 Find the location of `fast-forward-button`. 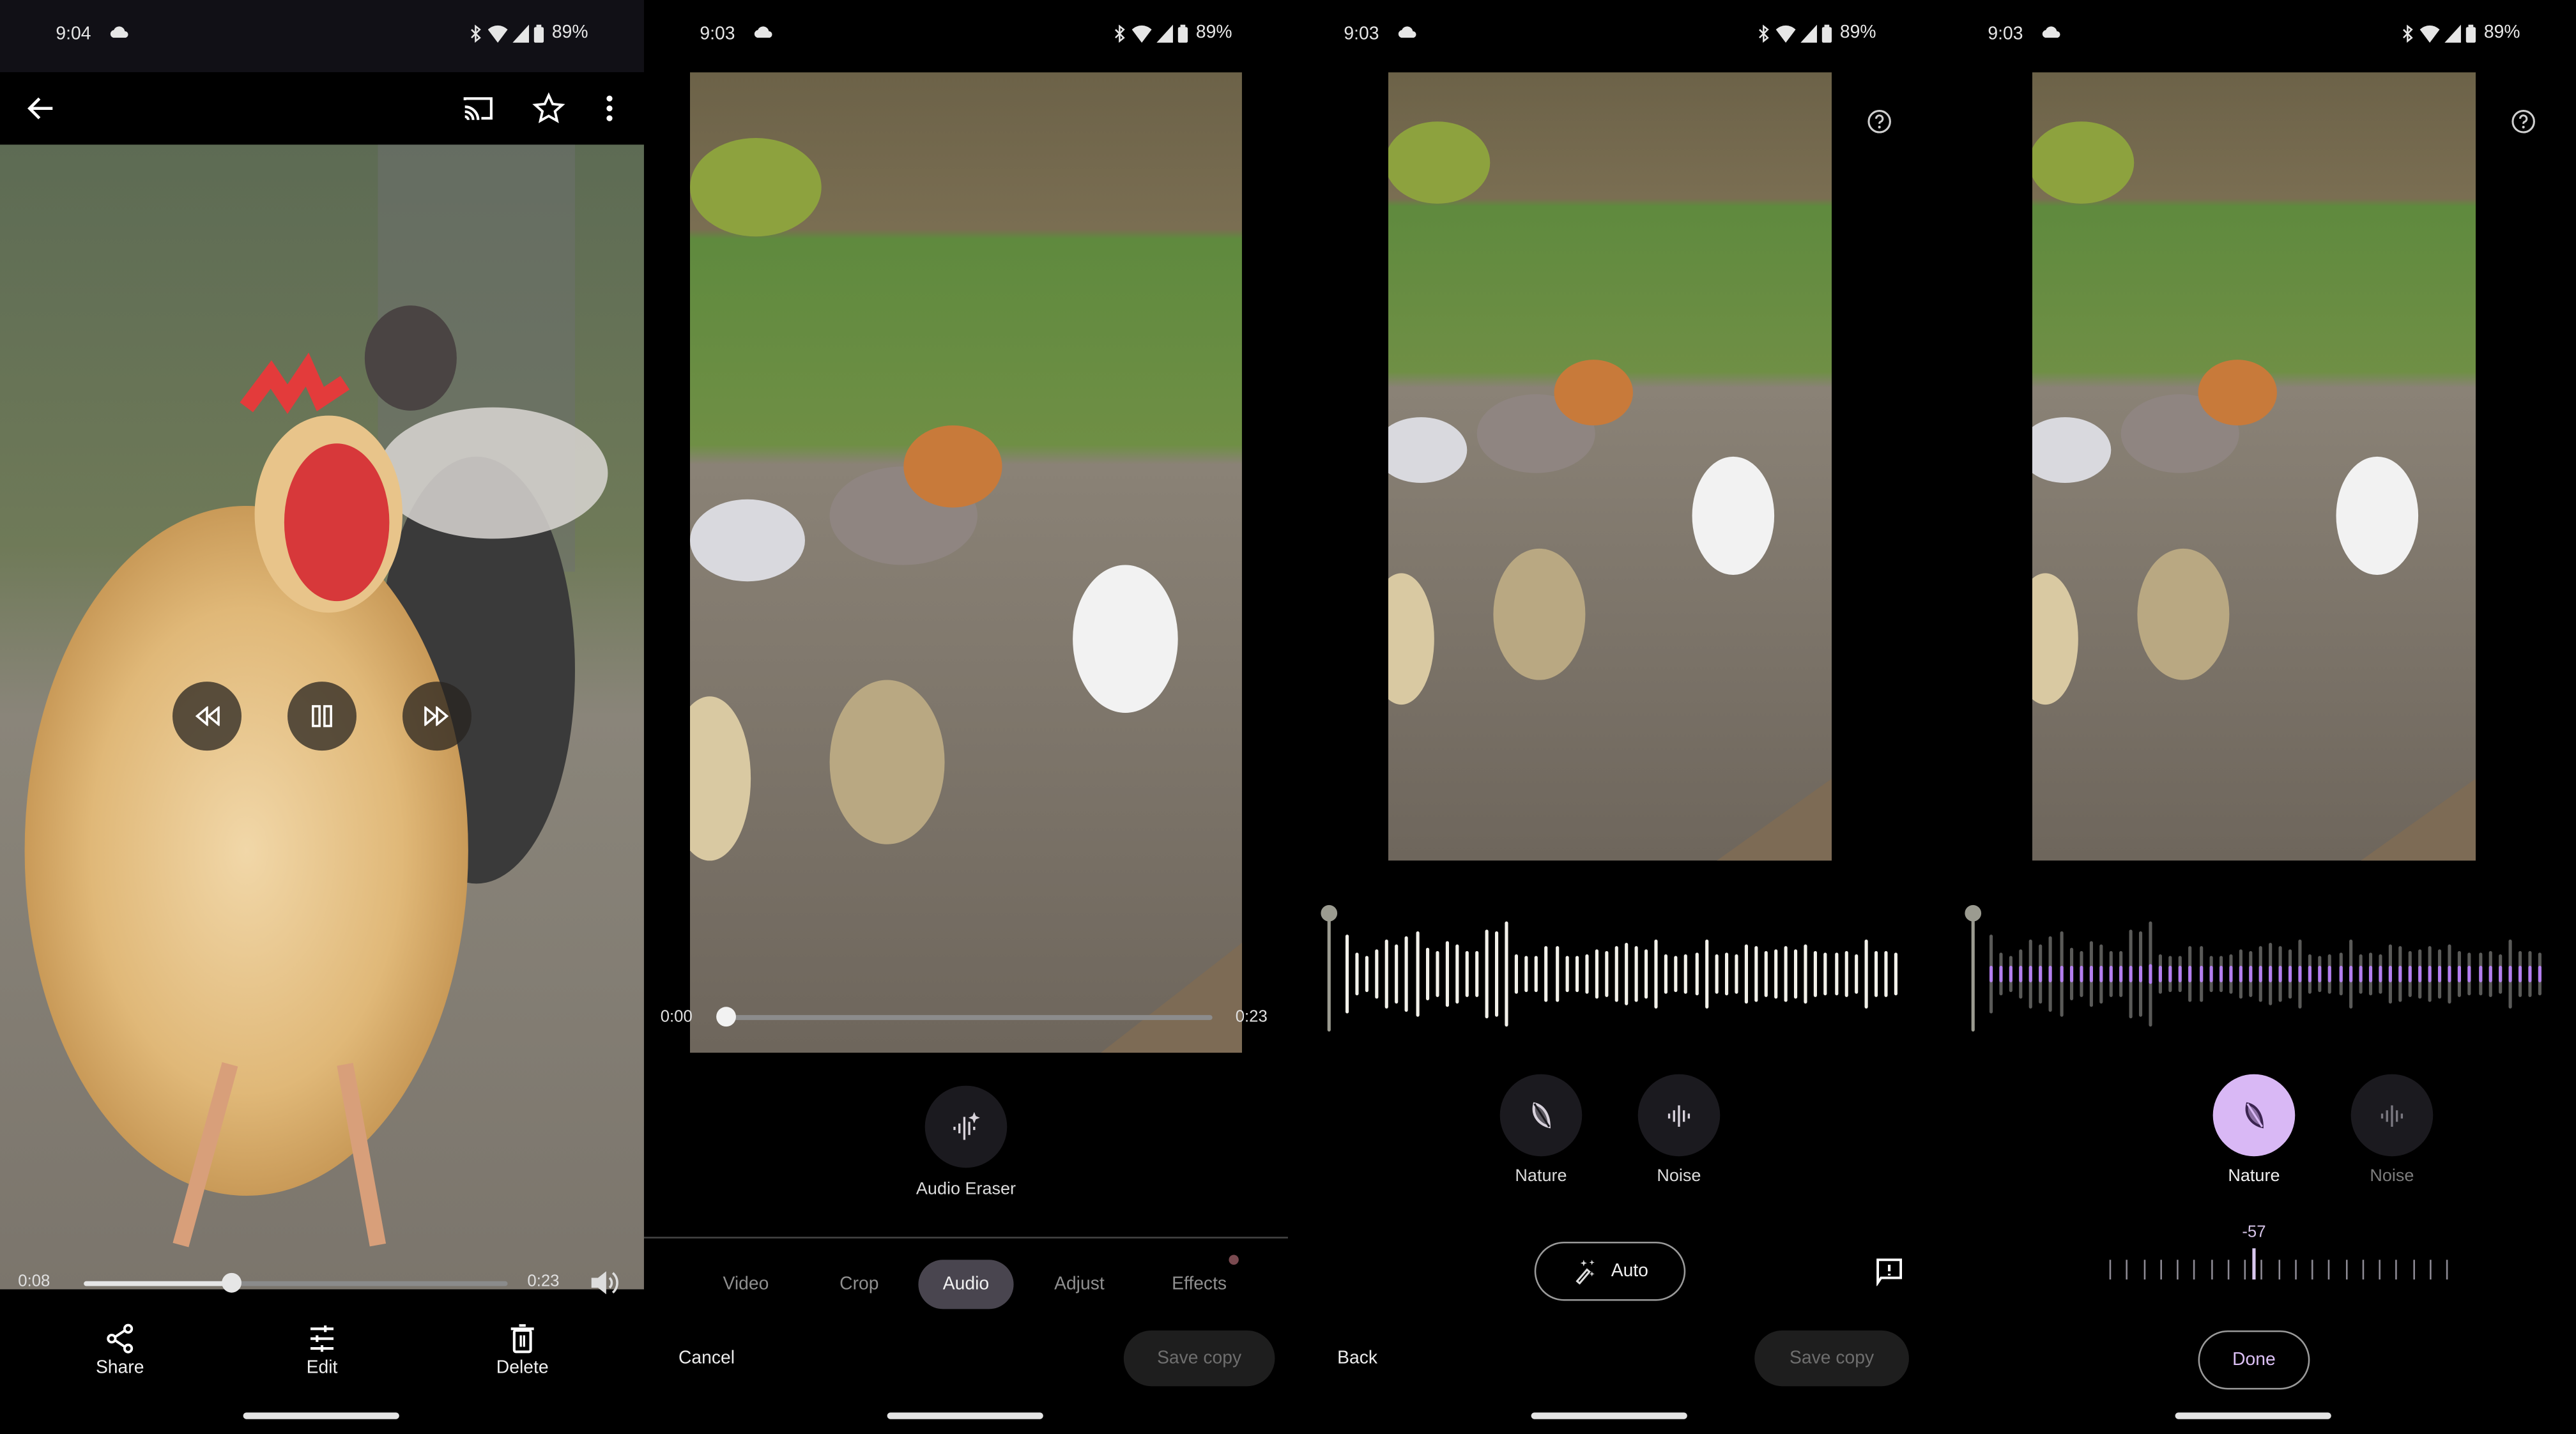

fast-forward-button is located at coordinates (436, 717).